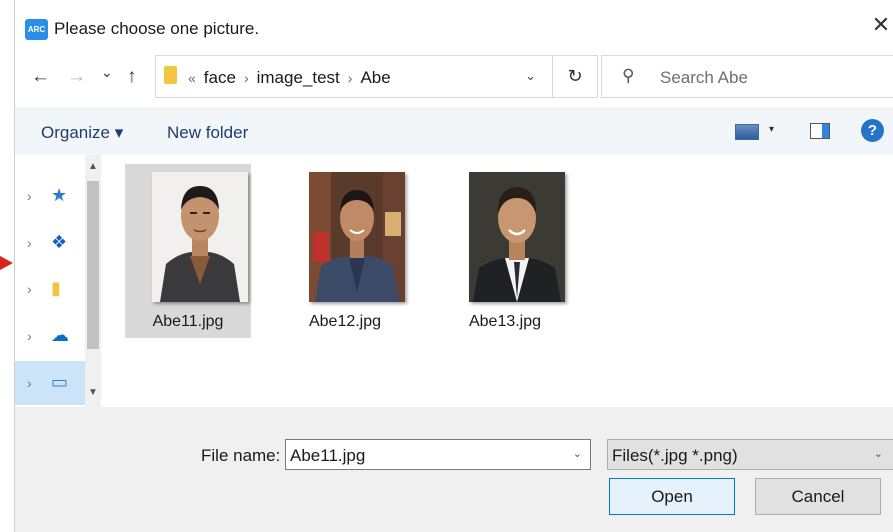  What do you see at coordinates (704, 77) in the screenshot?
I see `search-placeholder: Search Abe` at bounding box center [704, 77].